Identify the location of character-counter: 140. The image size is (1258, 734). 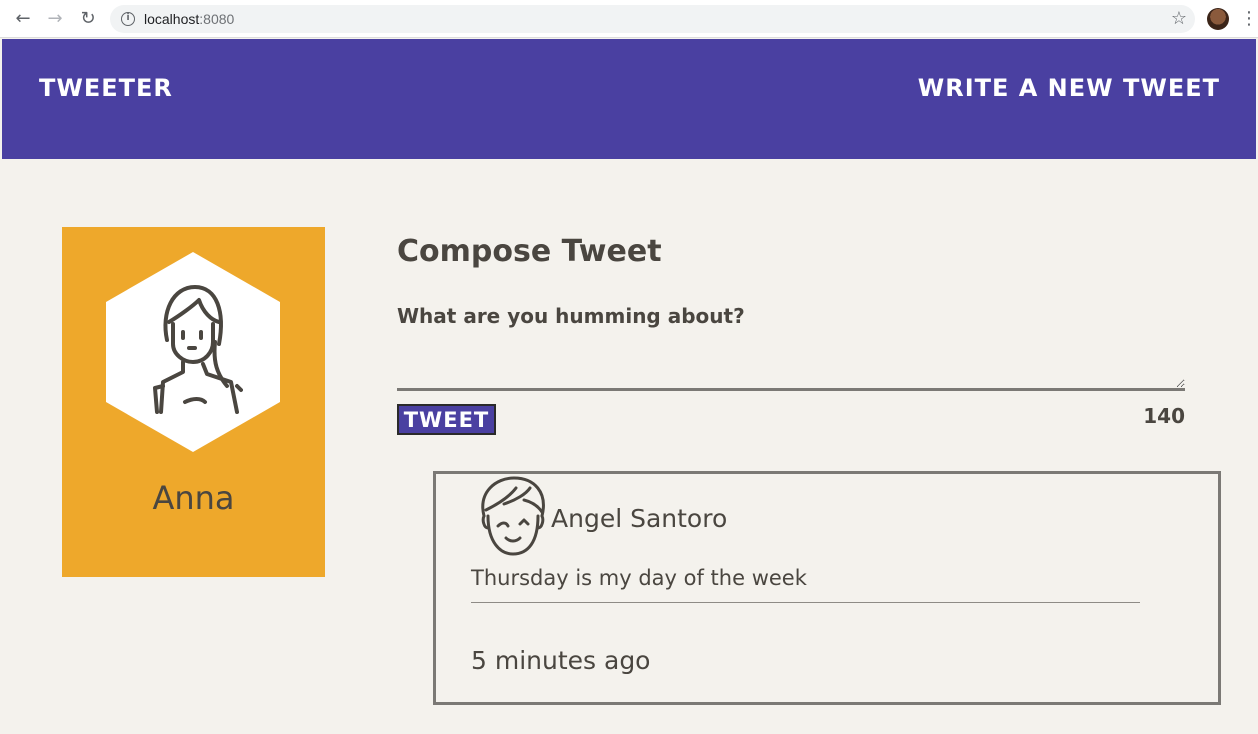
(1164, 416).